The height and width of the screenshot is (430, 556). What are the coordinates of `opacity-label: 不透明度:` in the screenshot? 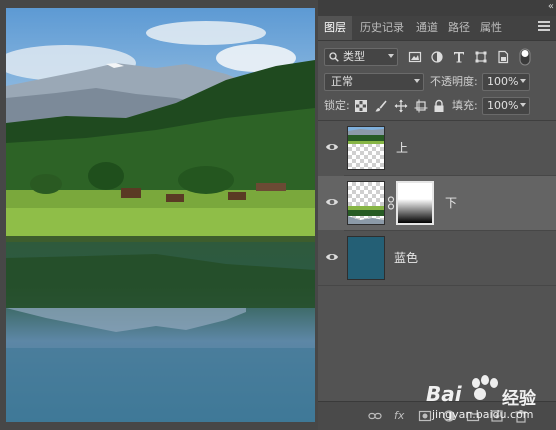 It's located at (454, 81).